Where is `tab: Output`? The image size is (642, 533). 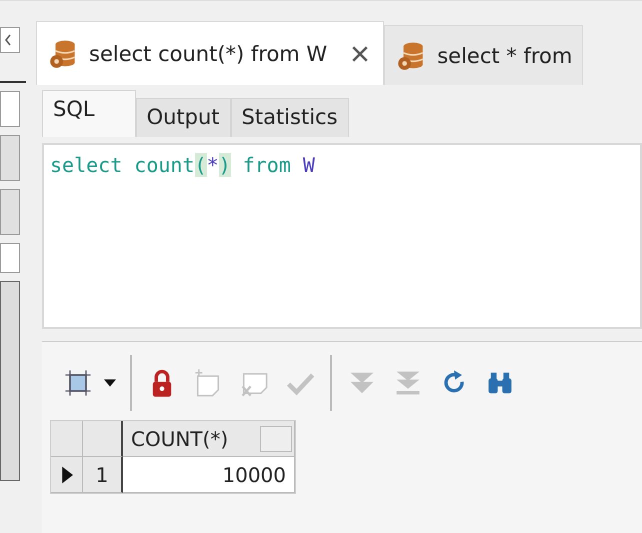
tab: Output is located at coordinates (183, 117).